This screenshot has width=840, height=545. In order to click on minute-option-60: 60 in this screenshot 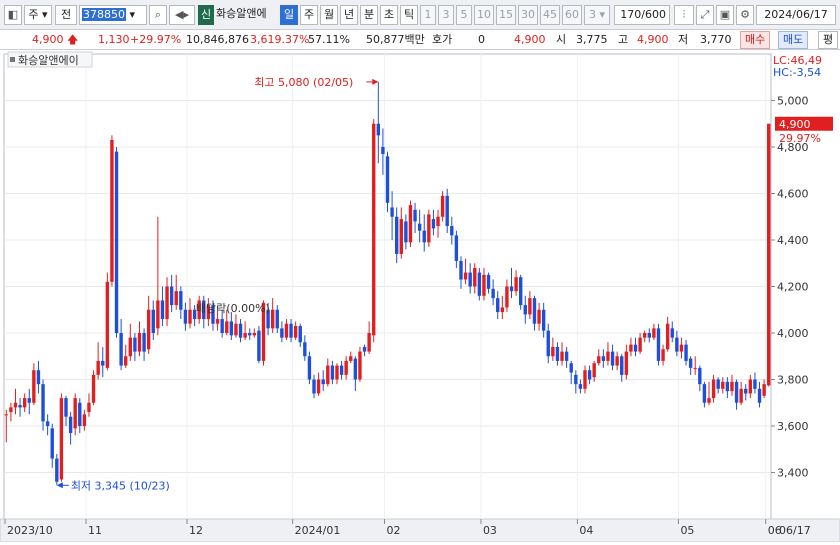, I will do `click(572, 15)`.